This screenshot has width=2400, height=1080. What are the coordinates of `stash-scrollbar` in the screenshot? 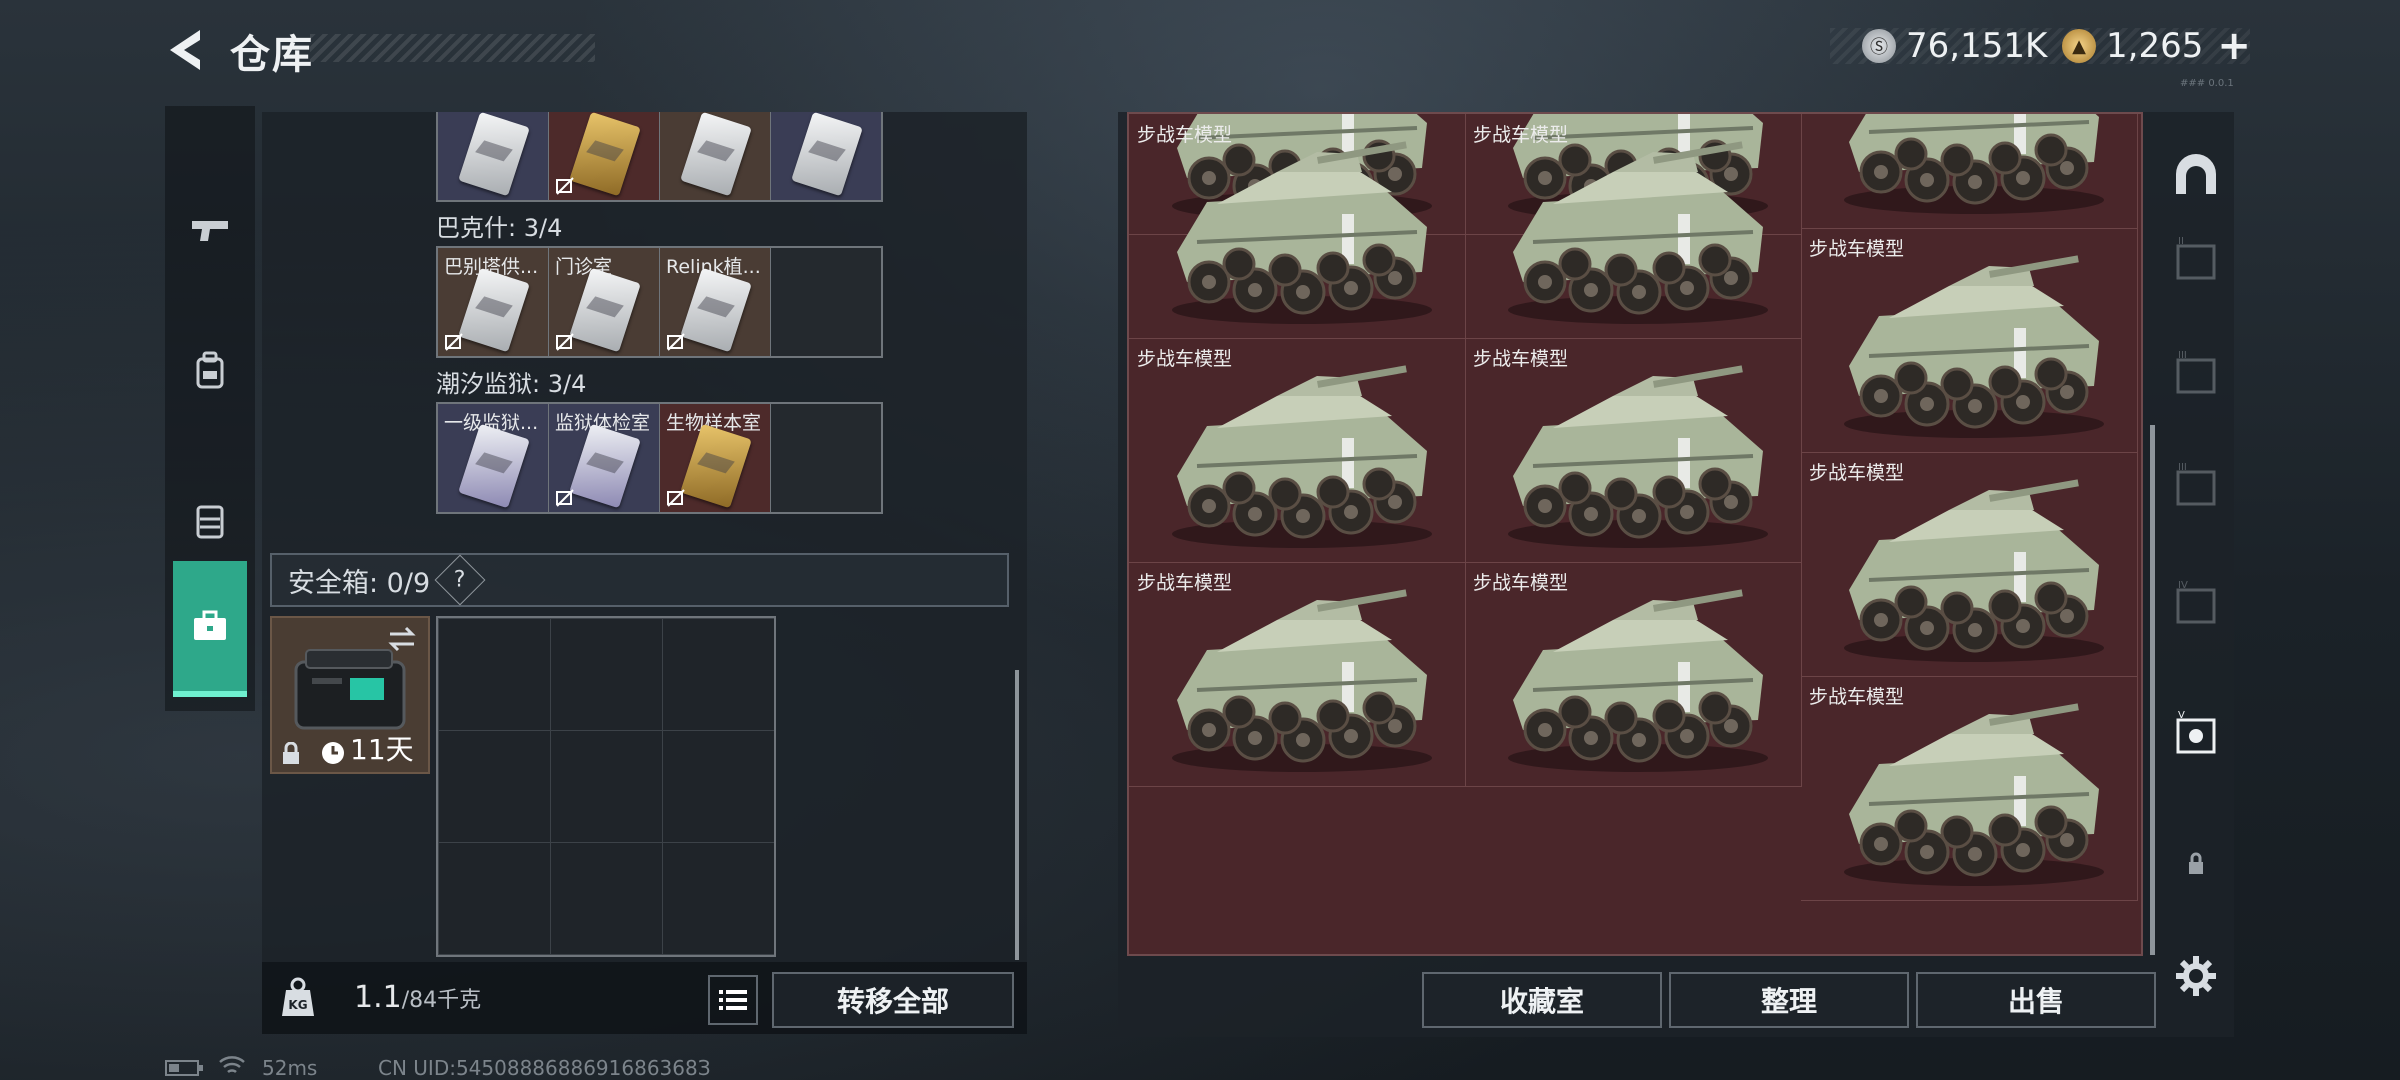 It's located at (2152, 690).